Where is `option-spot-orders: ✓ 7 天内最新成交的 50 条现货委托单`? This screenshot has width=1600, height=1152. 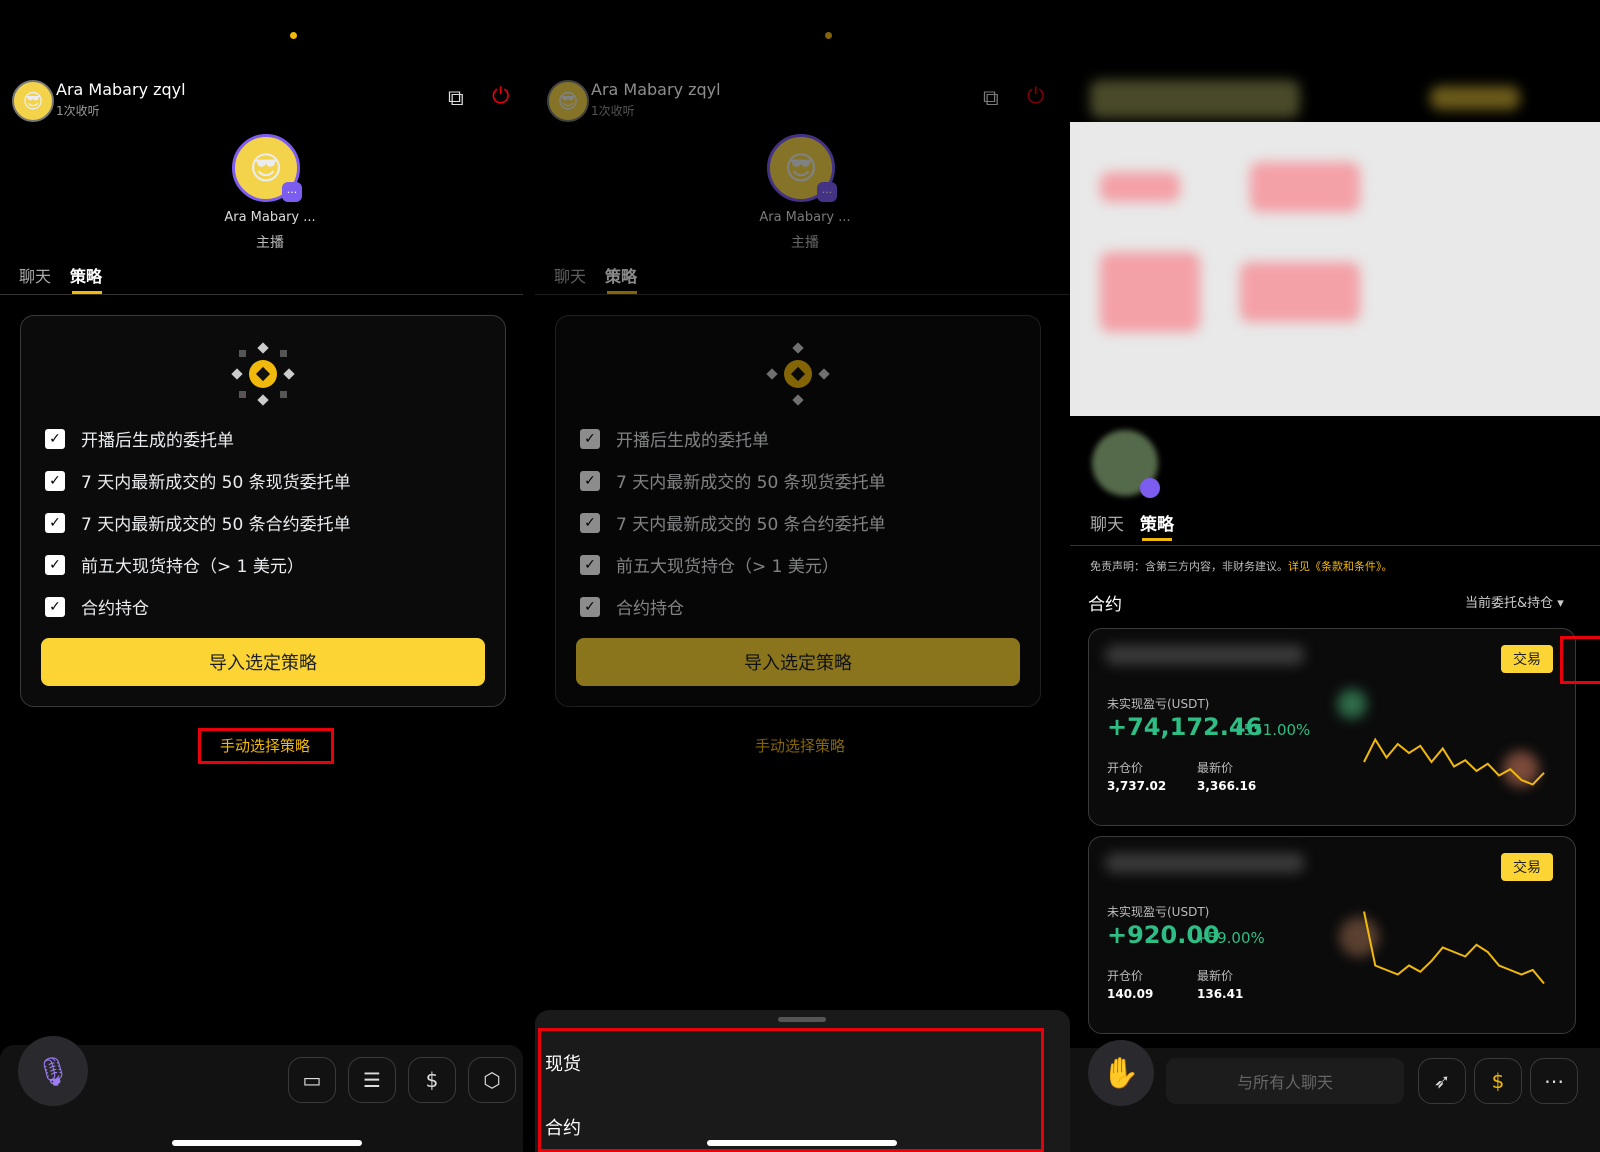
option-spot-orders: ✓ 7 天内最新成交的 50 条现货委托单 is located at coordinates (198, 480).